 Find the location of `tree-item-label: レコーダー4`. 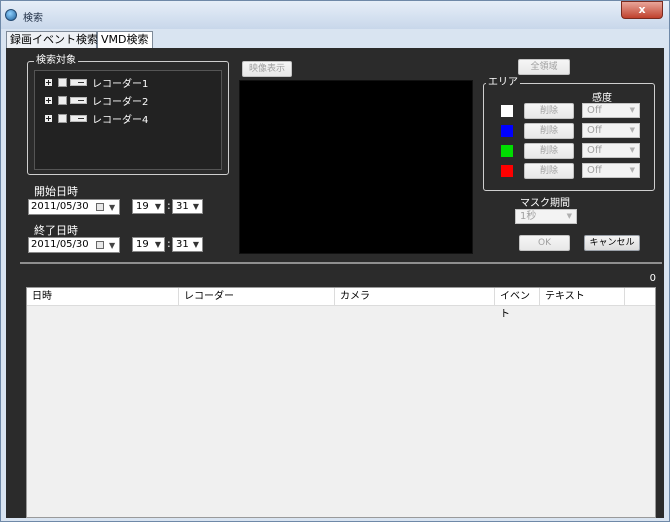

tree-item-label: レコーダー4 is located at coordinates (120, 120).